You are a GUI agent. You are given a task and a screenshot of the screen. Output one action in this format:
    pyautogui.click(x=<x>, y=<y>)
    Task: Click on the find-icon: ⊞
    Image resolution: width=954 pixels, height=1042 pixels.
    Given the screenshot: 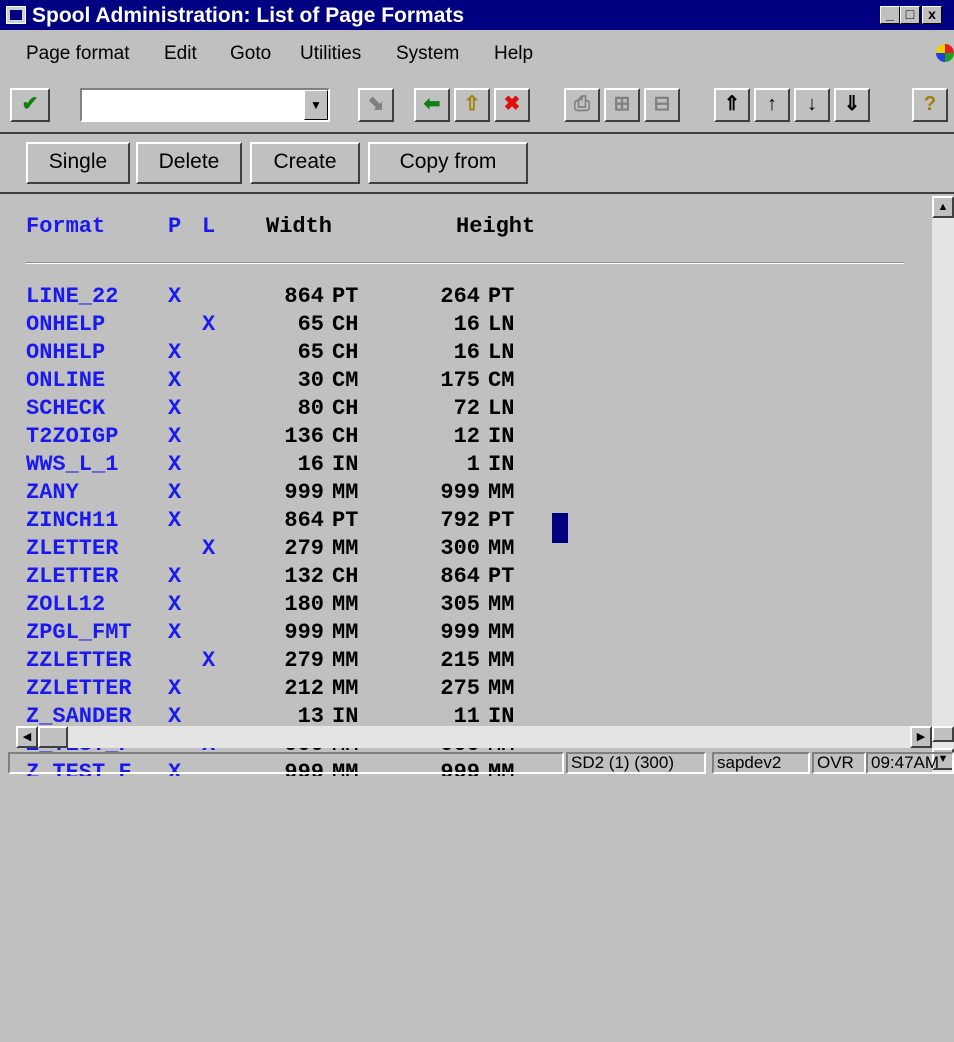 What is the action you would take?
    pyautogui.click(x=622, y=105)
    